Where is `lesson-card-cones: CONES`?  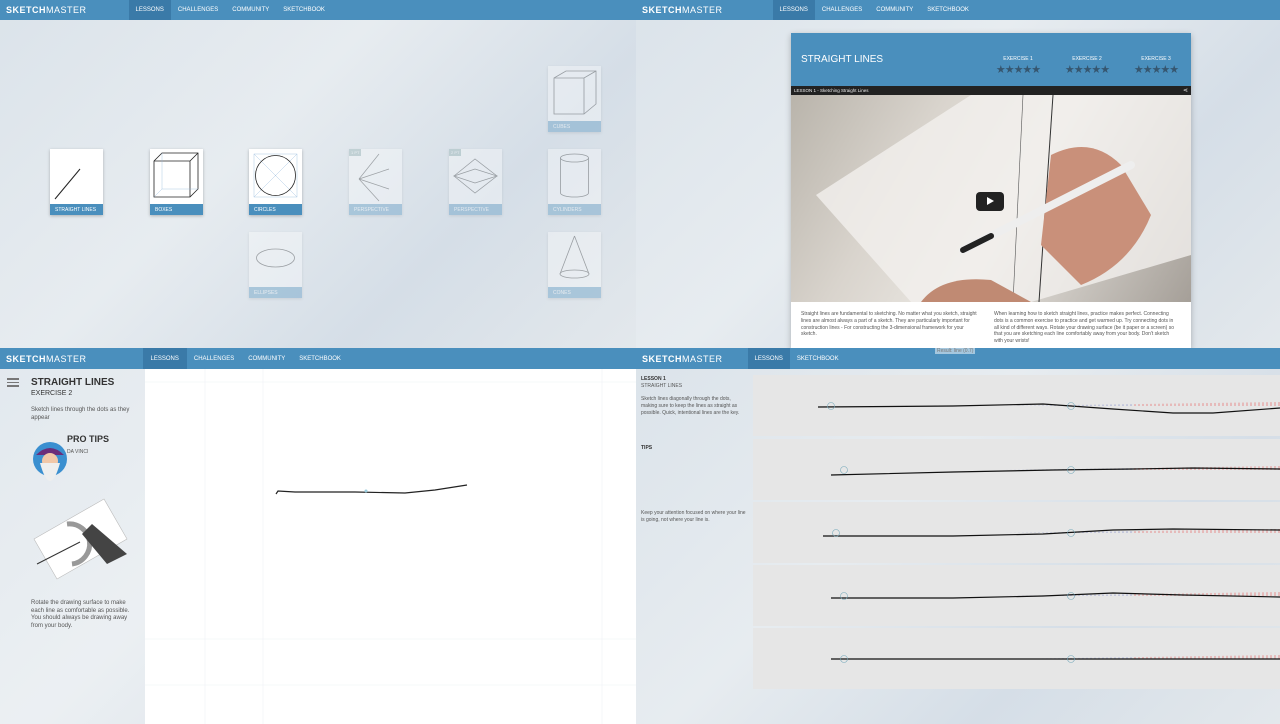
lesson-card-cones: CONES is located at coordinates (574, 265).